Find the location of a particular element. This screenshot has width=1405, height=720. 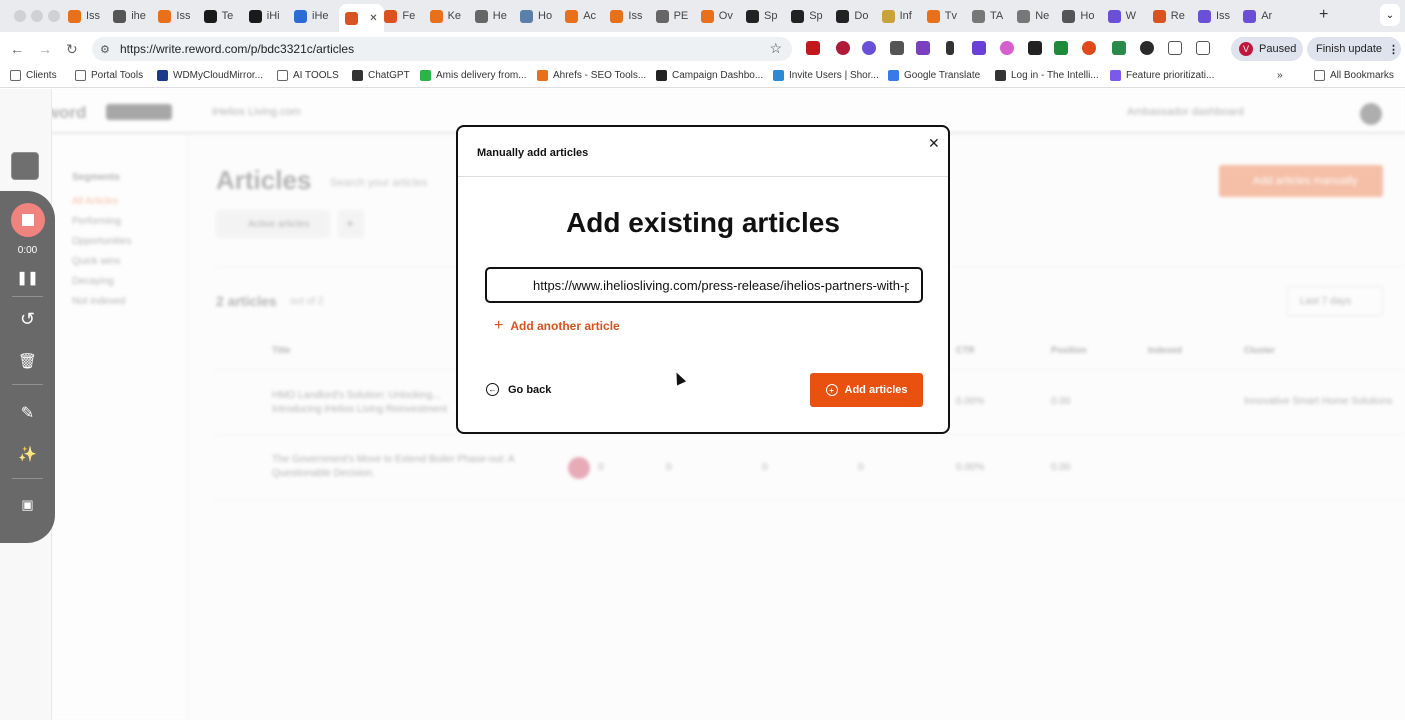

finish-update-button: Finish update ⋮ is located at coordinates (1354, 49).